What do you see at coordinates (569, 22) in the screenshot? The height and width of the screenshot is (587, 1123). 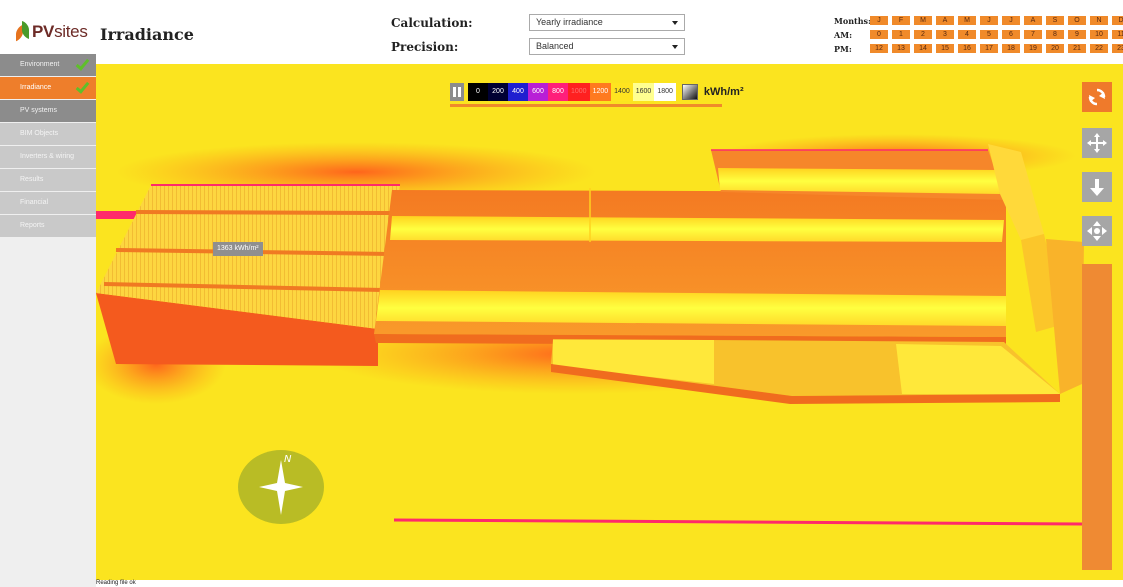 I see `calculation-value: Yearly irradiance` at bounding box center [569, 22].